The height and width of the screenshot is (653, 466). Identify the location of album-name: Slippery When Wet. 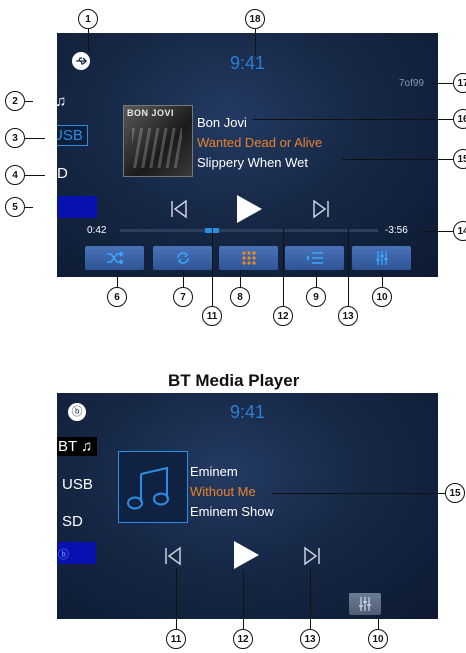
(253, 162).